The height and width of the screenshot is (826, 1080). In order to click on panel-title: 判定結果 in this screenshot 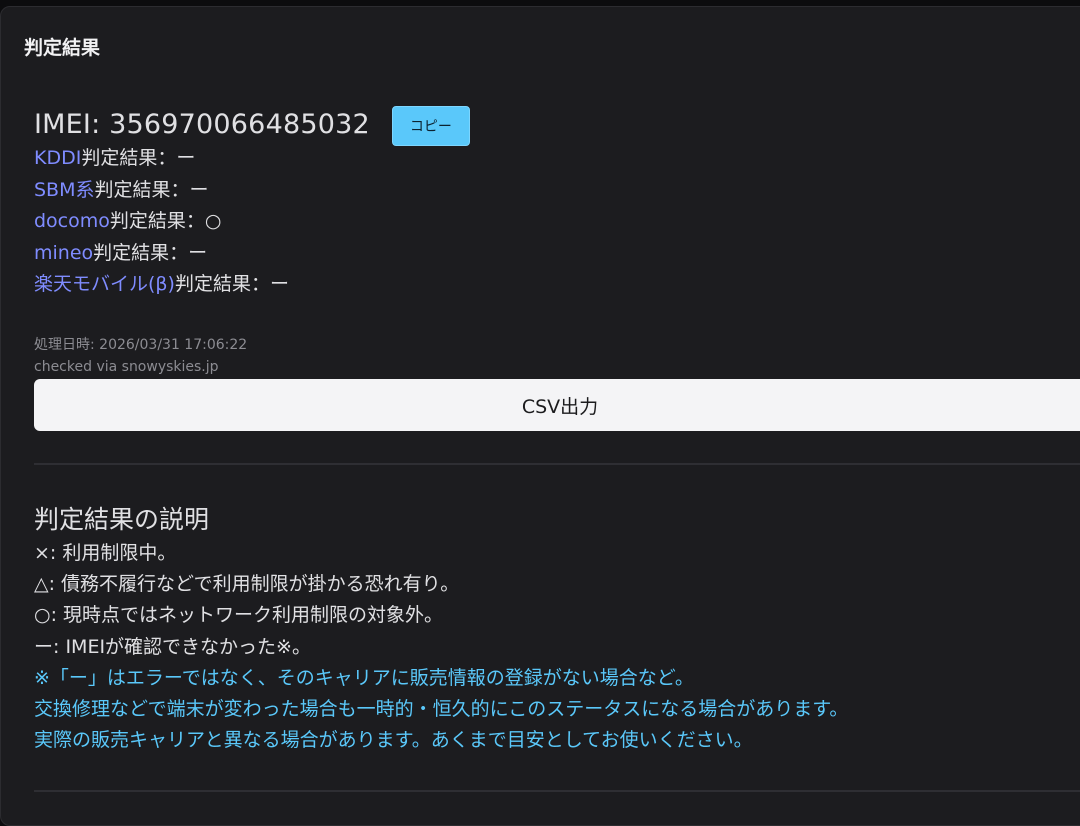, I will do `click(62, 48)`.